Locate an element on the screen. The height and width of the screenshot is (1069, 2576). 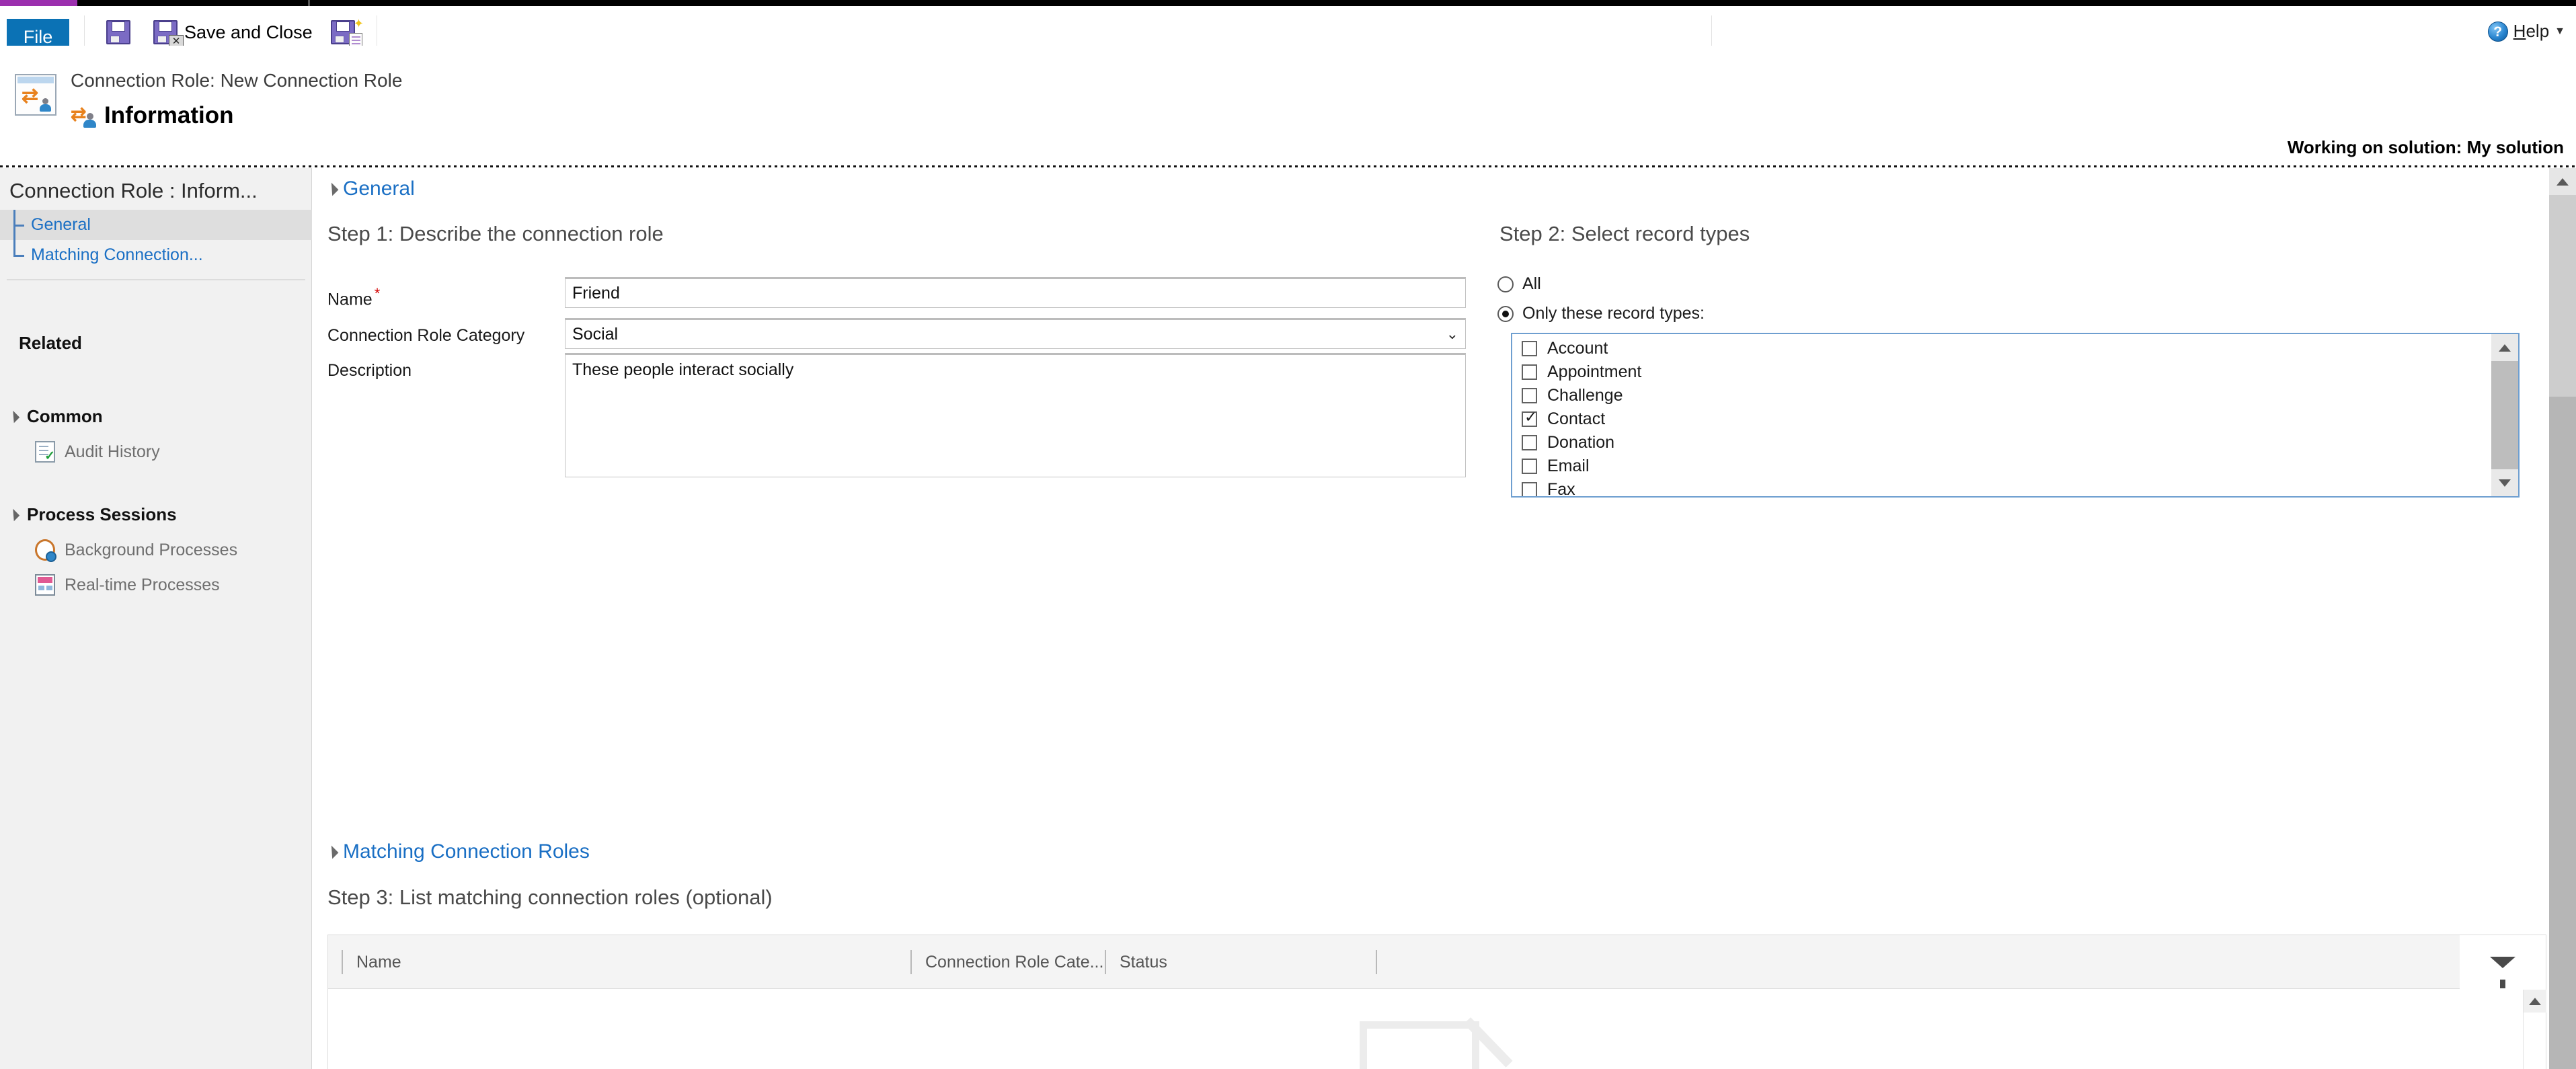
real-time-processes-icon is located at coordinates (45, 585).